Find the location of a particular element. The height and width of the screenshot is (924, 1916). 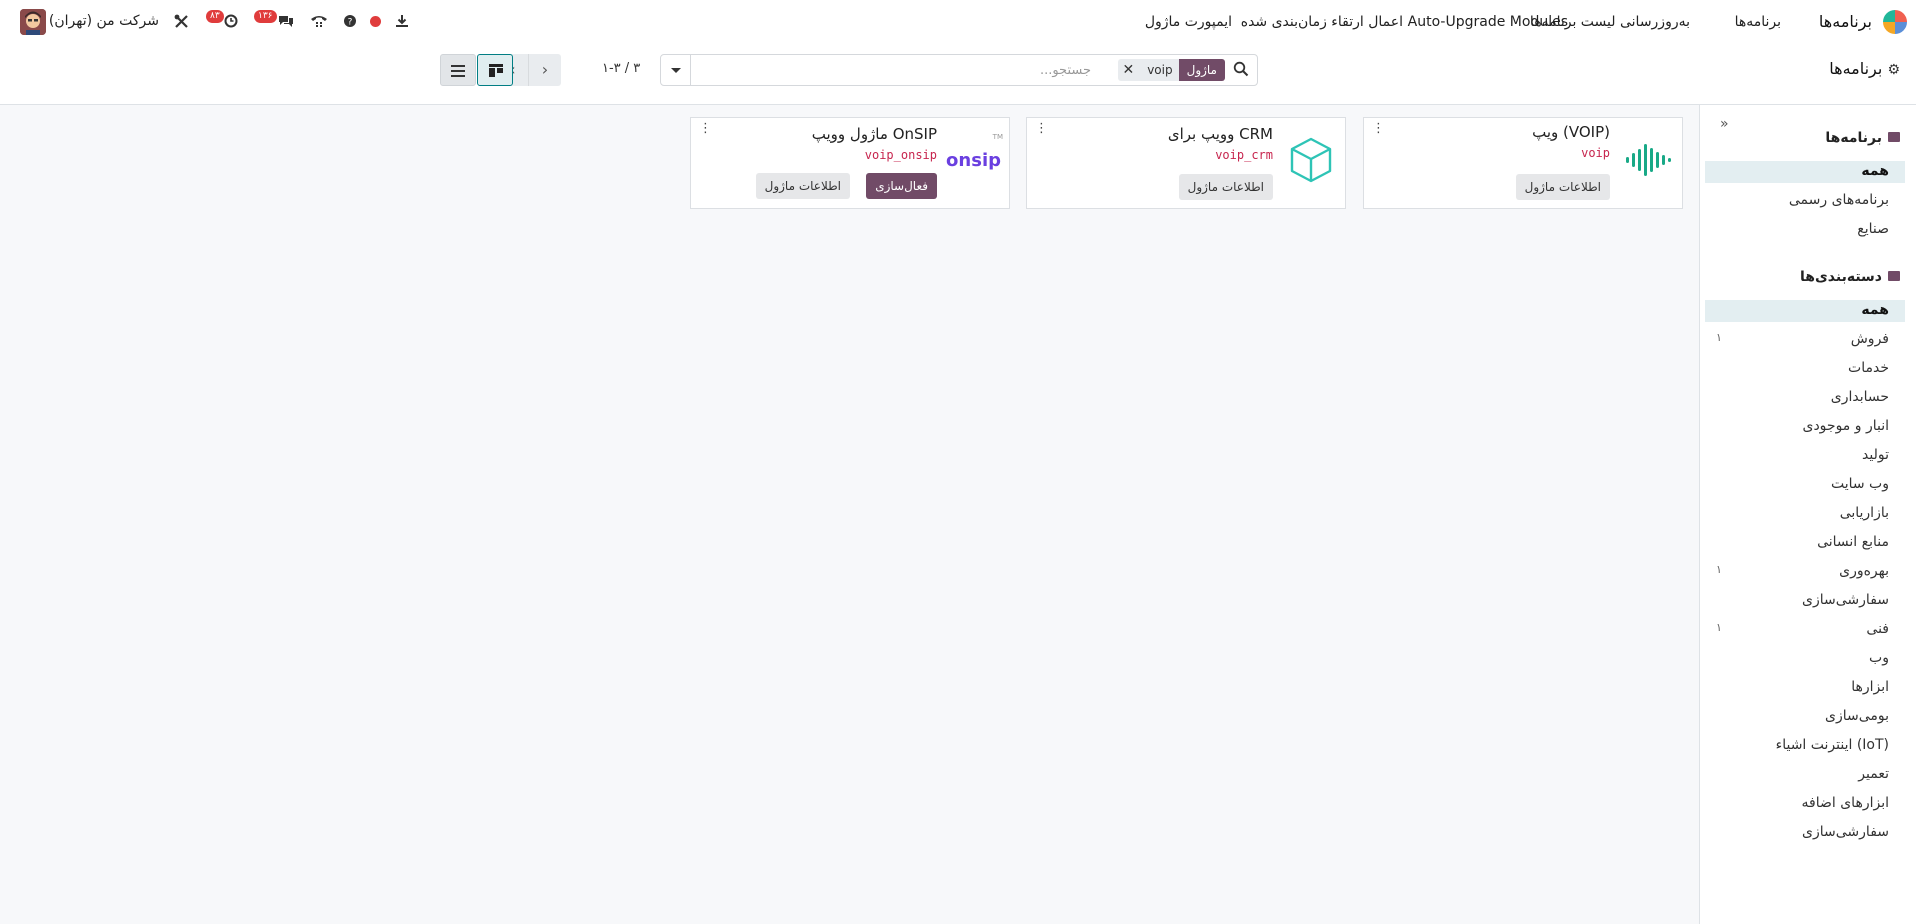

phone-icon is located at coordinates (319, 21).